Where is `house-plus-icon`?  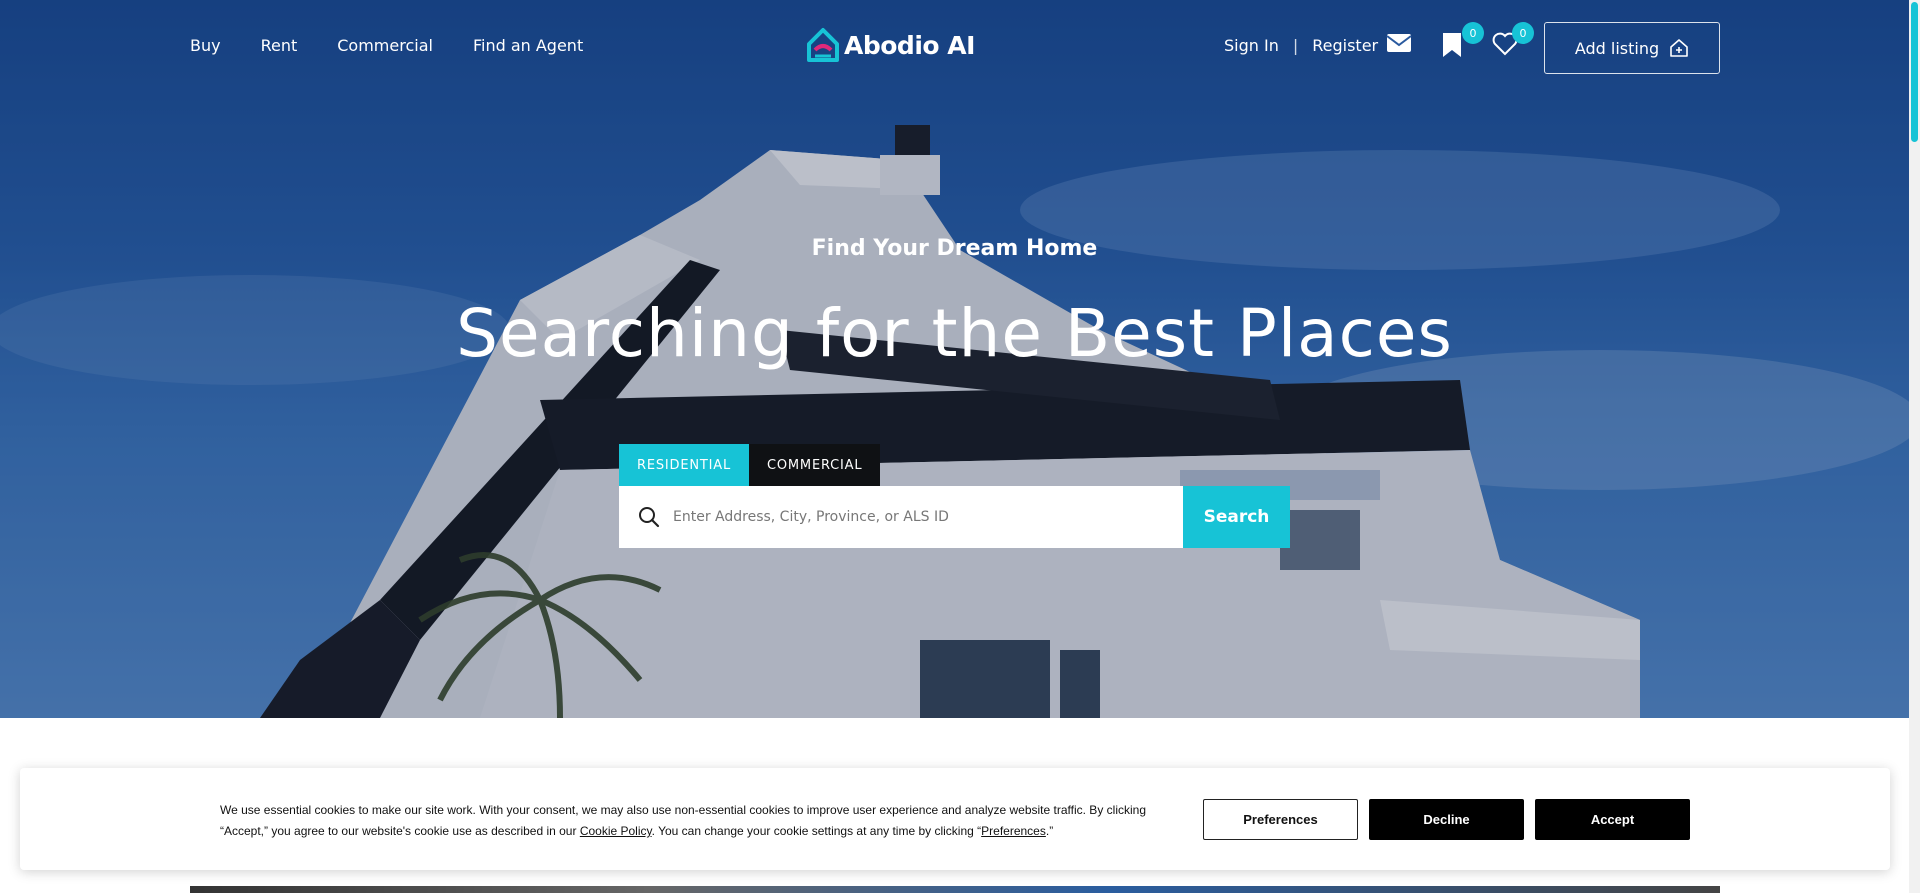 house-plus-icon is located at coordinates (1679, 48).